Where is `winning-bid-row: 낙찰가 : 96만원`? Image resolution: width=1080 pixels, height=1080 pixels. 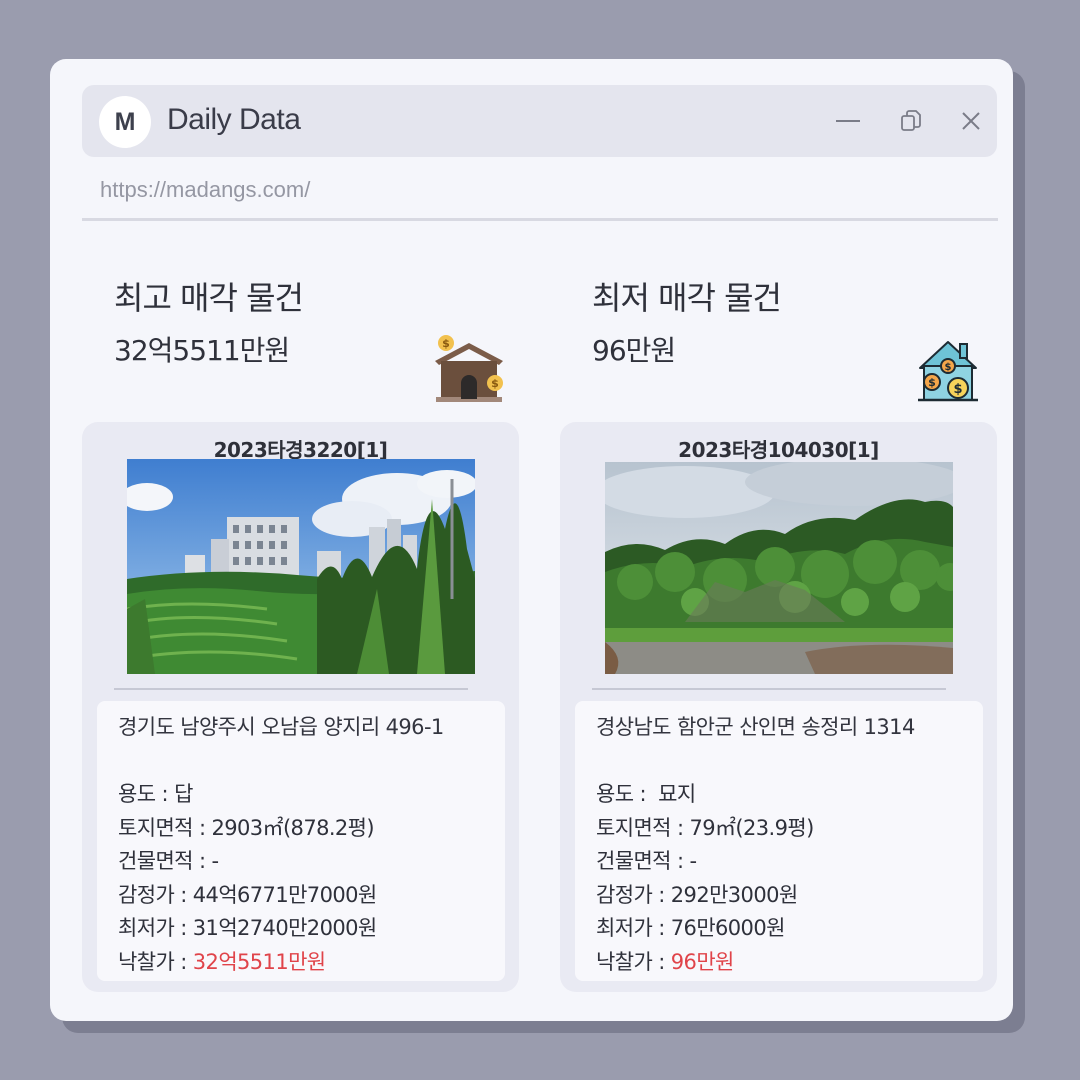
winning-bid-row: 낙찰가 : 96만원 is located at coordinates (705, 963).